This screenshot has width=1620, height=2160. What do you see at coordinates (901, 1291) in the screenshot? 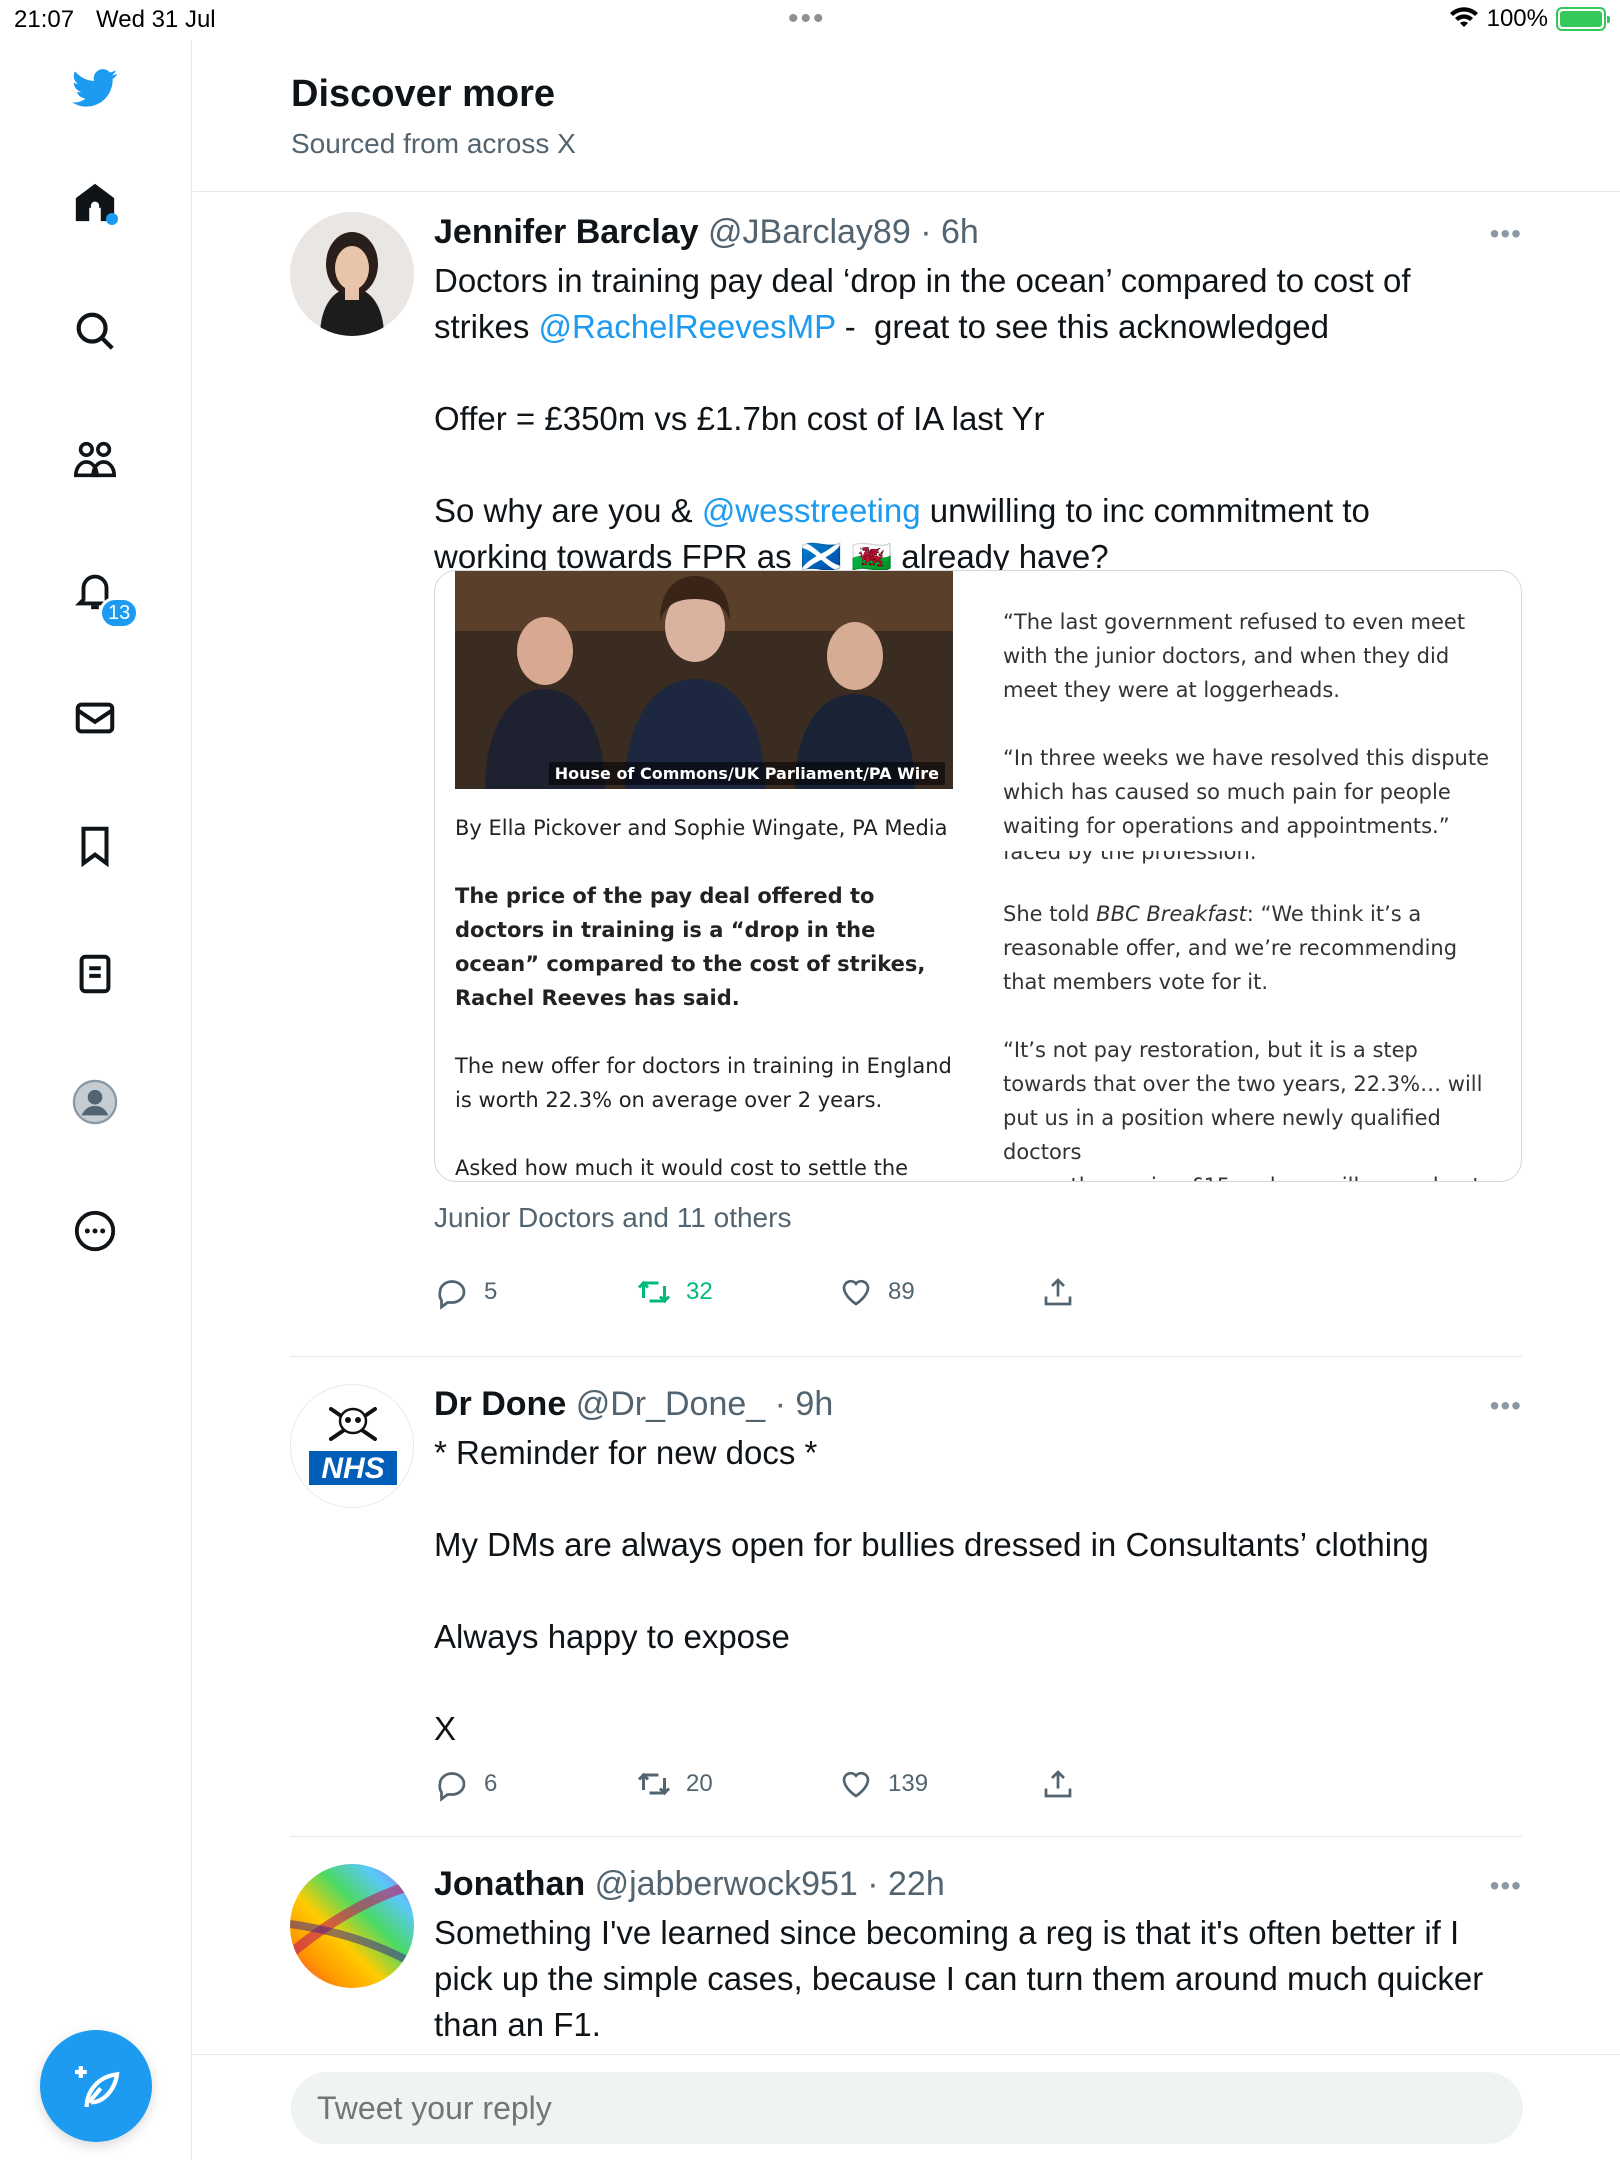
I see `like-count: 89` at bounding box center [901, 1291].